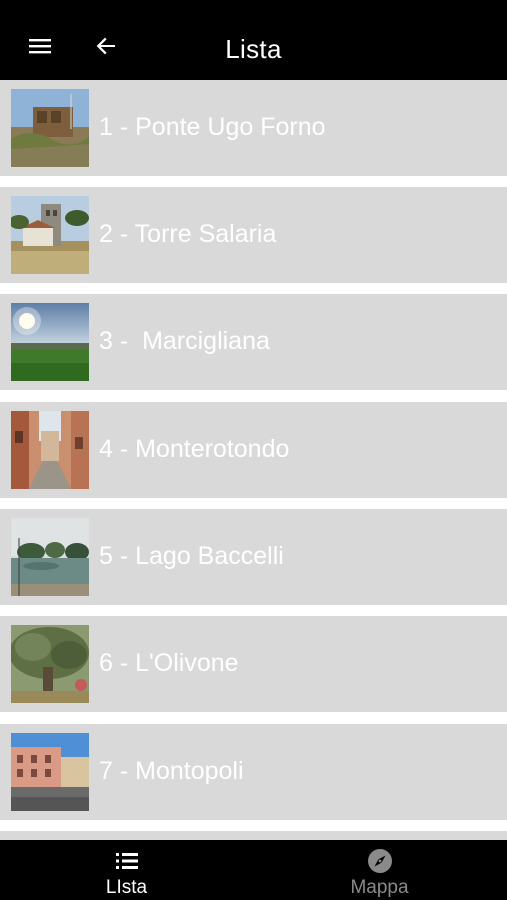 The width and height of the screenshot is (507, 900). What do you see at coordinates (127, 861) in the screenshot?
I see `list-icon` at bounding box center [127, 861].